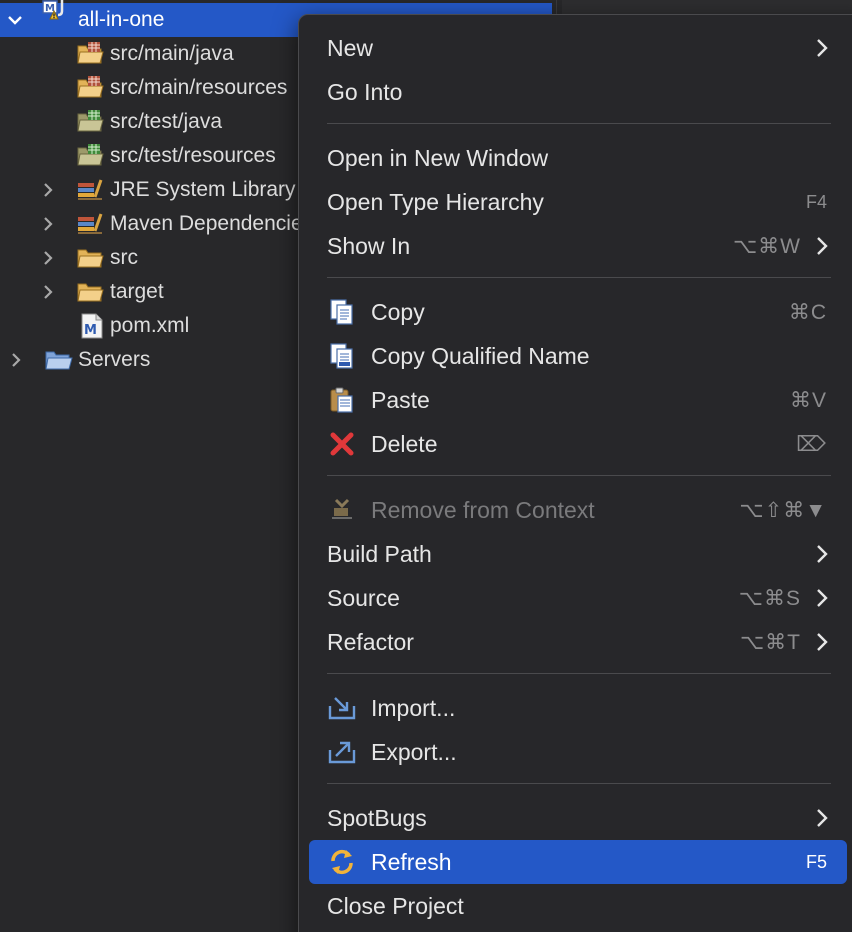 This screenshot has width=852, height=932. I want to click on menu-shortcut: ⌥⌘T, so click(770, 642).